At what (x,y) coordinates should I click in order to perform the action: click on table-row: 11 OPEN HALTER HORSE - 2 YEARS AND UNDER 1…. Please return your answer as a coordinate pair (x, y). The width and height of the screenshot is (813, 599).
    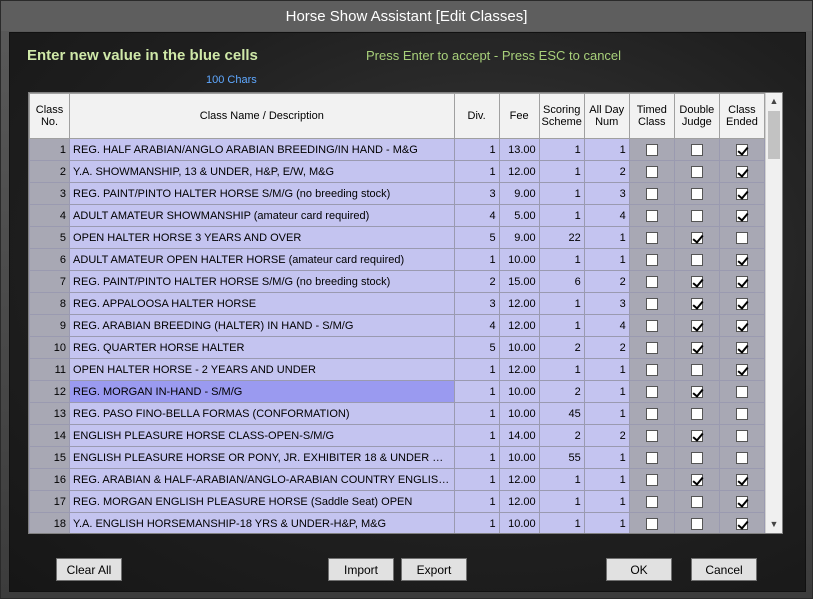
    Looking at the image, I should click on (397, 369).